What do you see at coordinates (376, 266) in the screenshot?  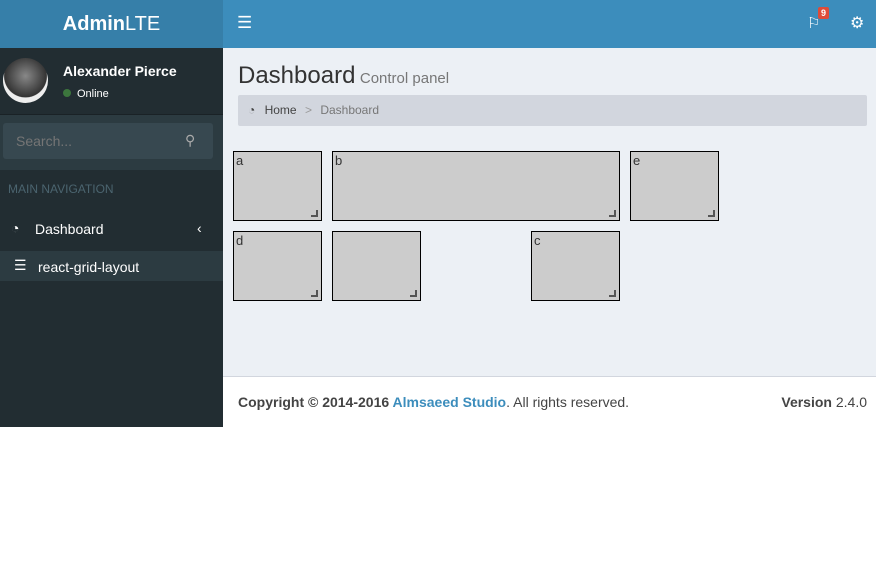 I see `grid-item-blank` at bounding box center [376, 266].